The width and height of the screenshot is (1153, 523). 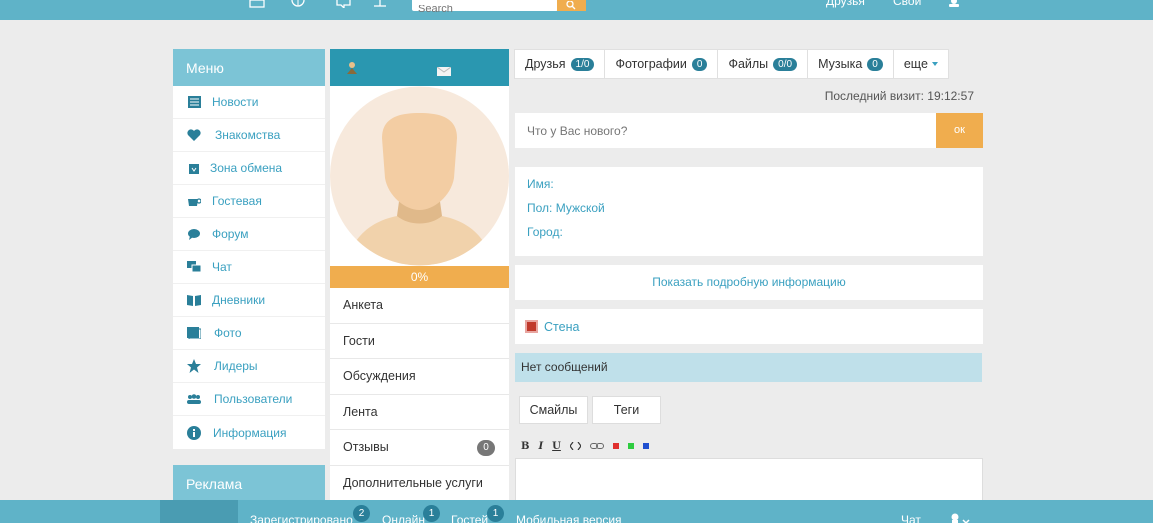 What do you see at coordinates (899, 96) in the screenshot?
I see `last-visit-text: Последний визит: 19:12:57` at bounding box center [899, 96].